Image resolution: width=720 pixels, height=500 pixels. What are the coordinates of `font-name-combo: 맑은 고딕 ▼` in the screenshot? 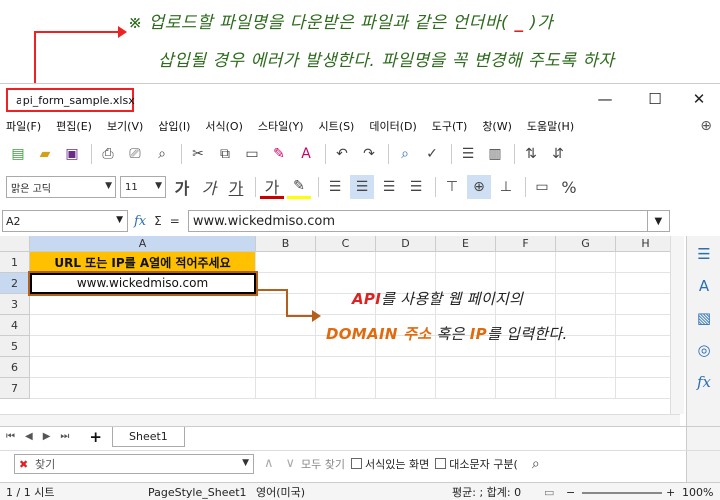 It's located at (61, 187).